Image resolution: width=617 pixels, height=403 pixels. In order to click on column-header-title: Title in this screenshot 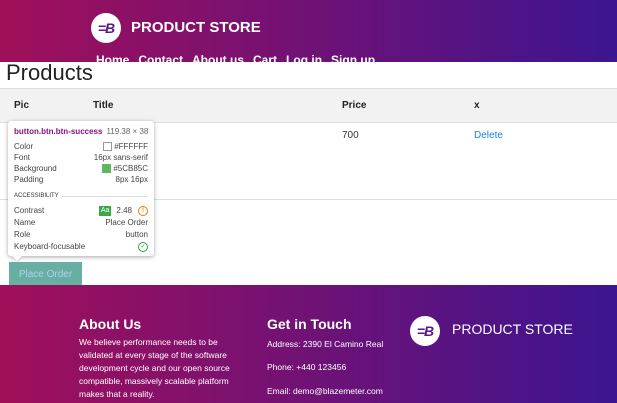, I will do `click(103, 105)`.